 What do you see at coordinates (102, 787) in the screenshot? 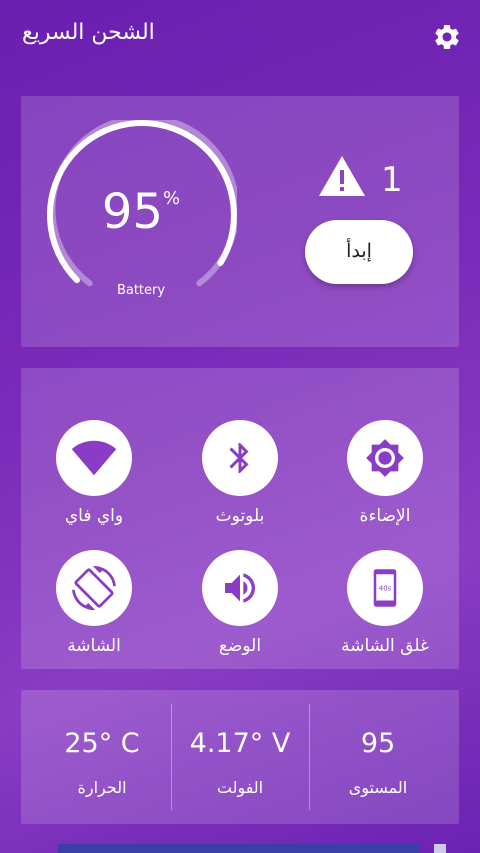
I see `stat-label: الحرارة` at bounding box center [102, 787].